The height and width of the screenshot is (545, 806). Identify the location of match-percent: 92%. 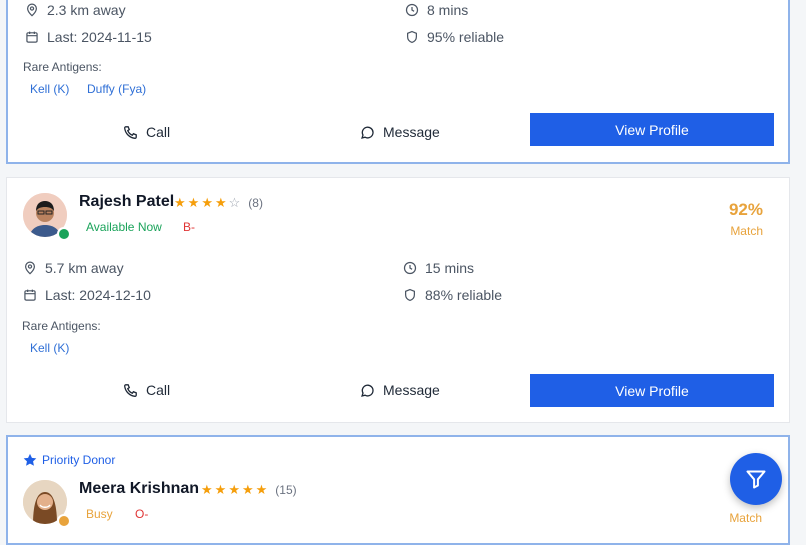
(745, 209).